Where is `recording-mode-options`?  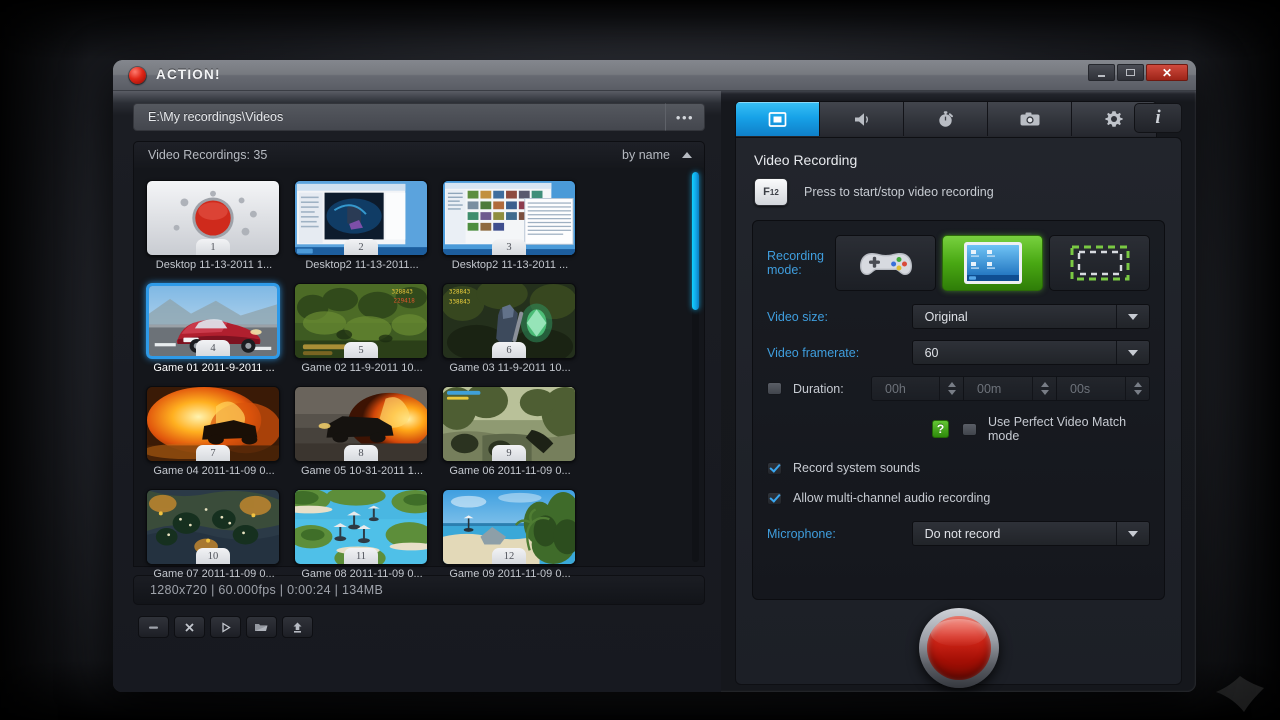
recording-mode-options is located at coordinates (992, 263).